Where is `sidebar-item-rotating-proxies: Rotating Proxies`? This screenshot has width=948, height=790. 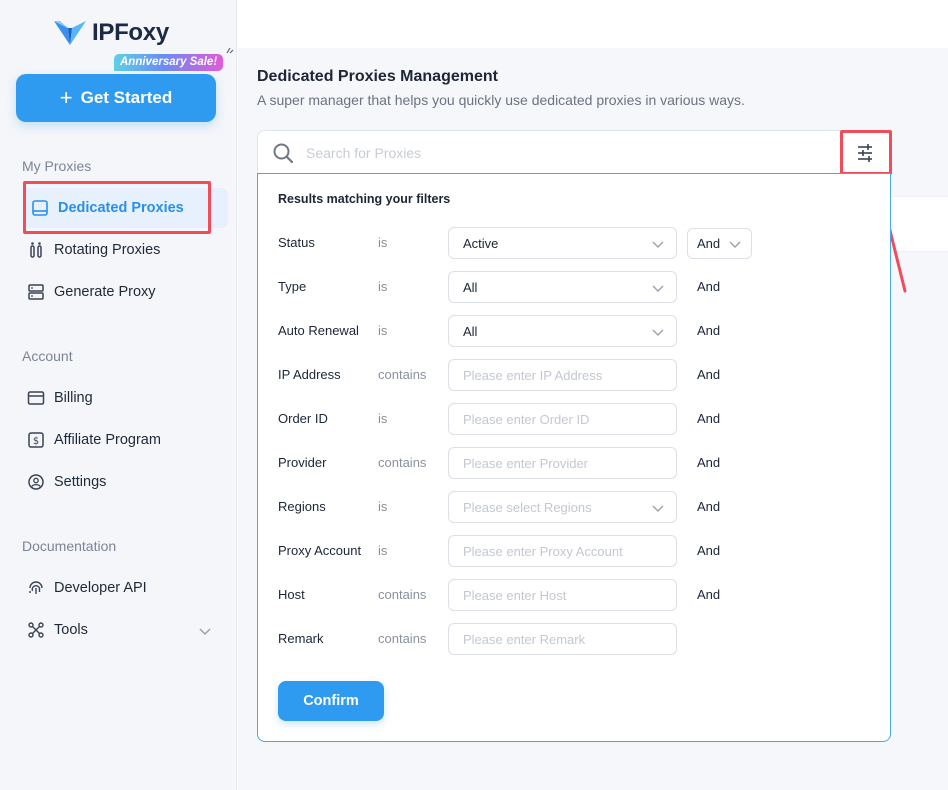
sidebar-item-rotating-proxies: Rotating Proxies is located at coordinates (93, 250).